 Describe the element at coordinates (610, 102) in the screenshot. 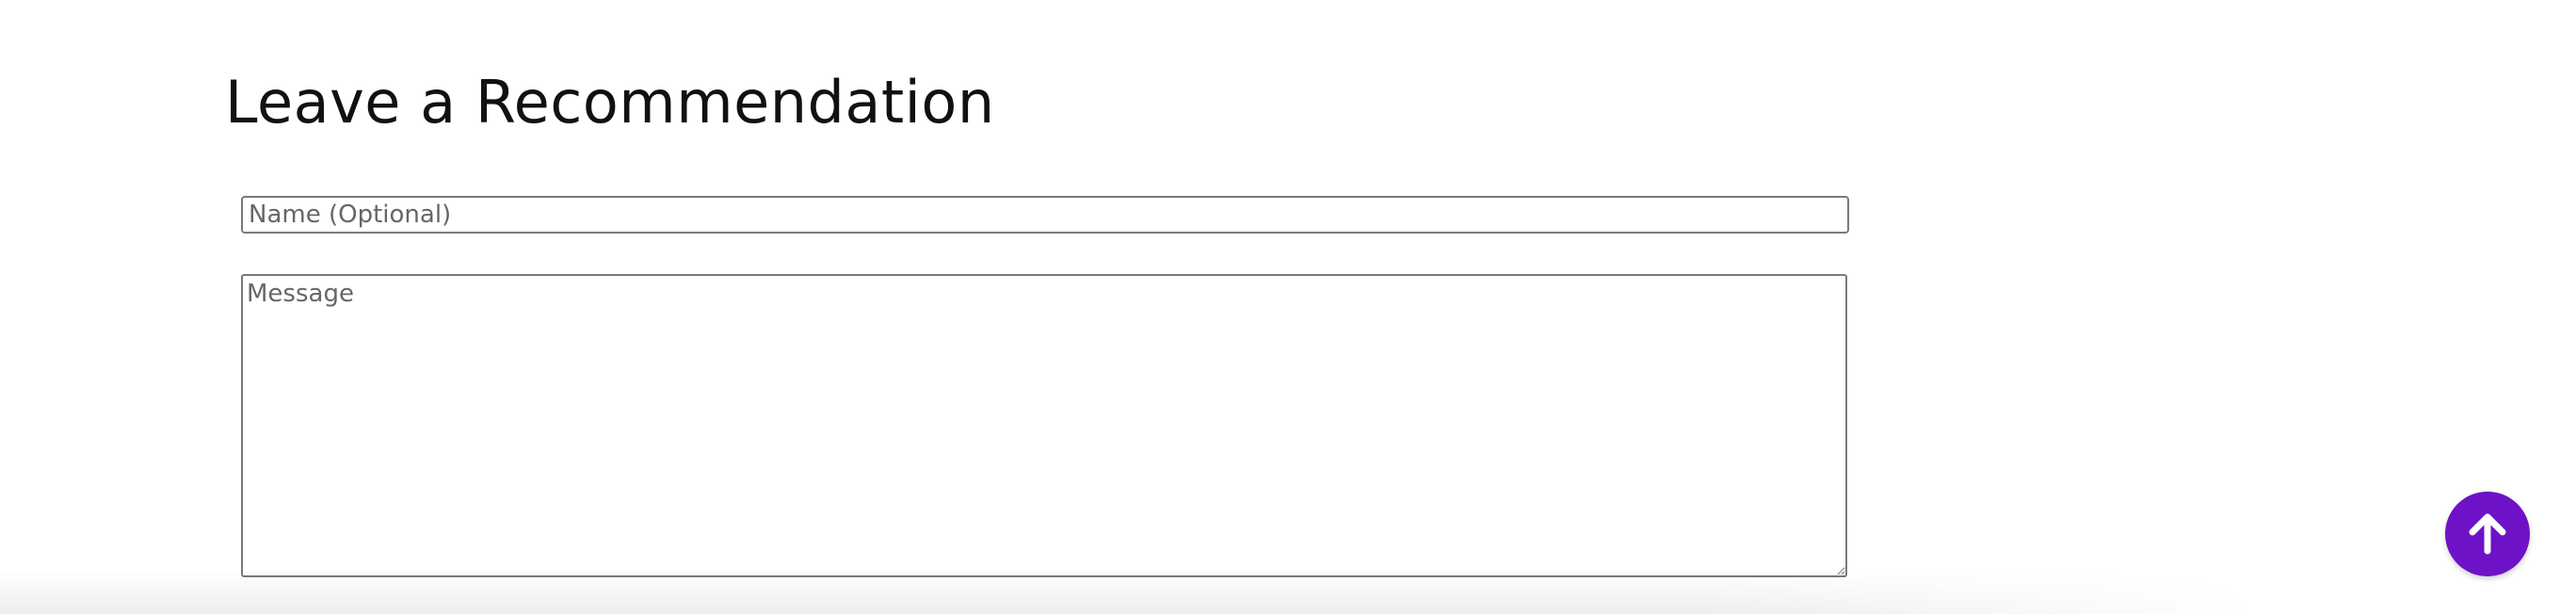

I see `section-title: Leave a Recommendation` at that location.